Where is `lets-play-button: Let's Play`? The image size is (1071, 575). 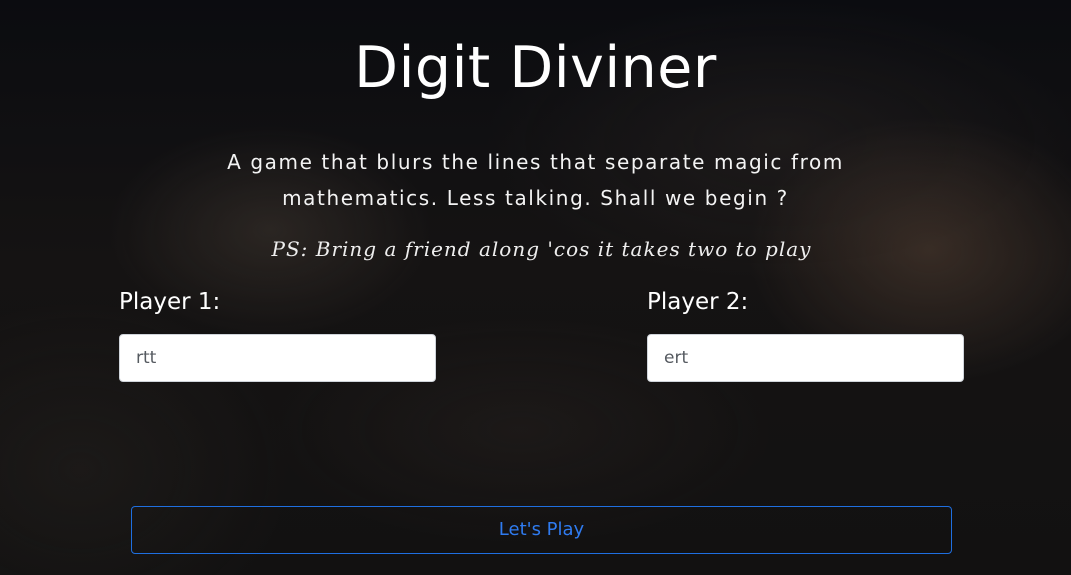 lets-play-button: Let's Play is located at coordinates (541, 530).